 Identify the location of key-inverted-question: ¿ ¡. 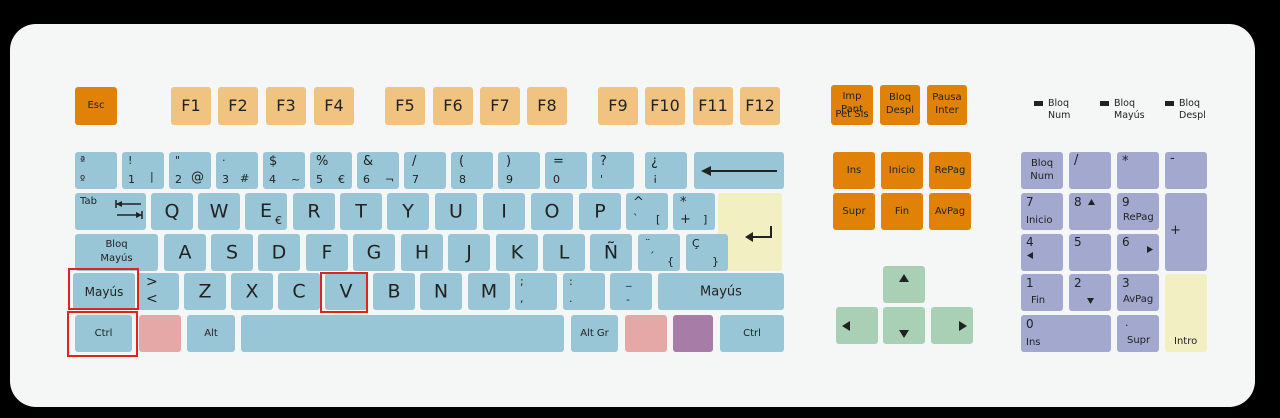
(666, 170).